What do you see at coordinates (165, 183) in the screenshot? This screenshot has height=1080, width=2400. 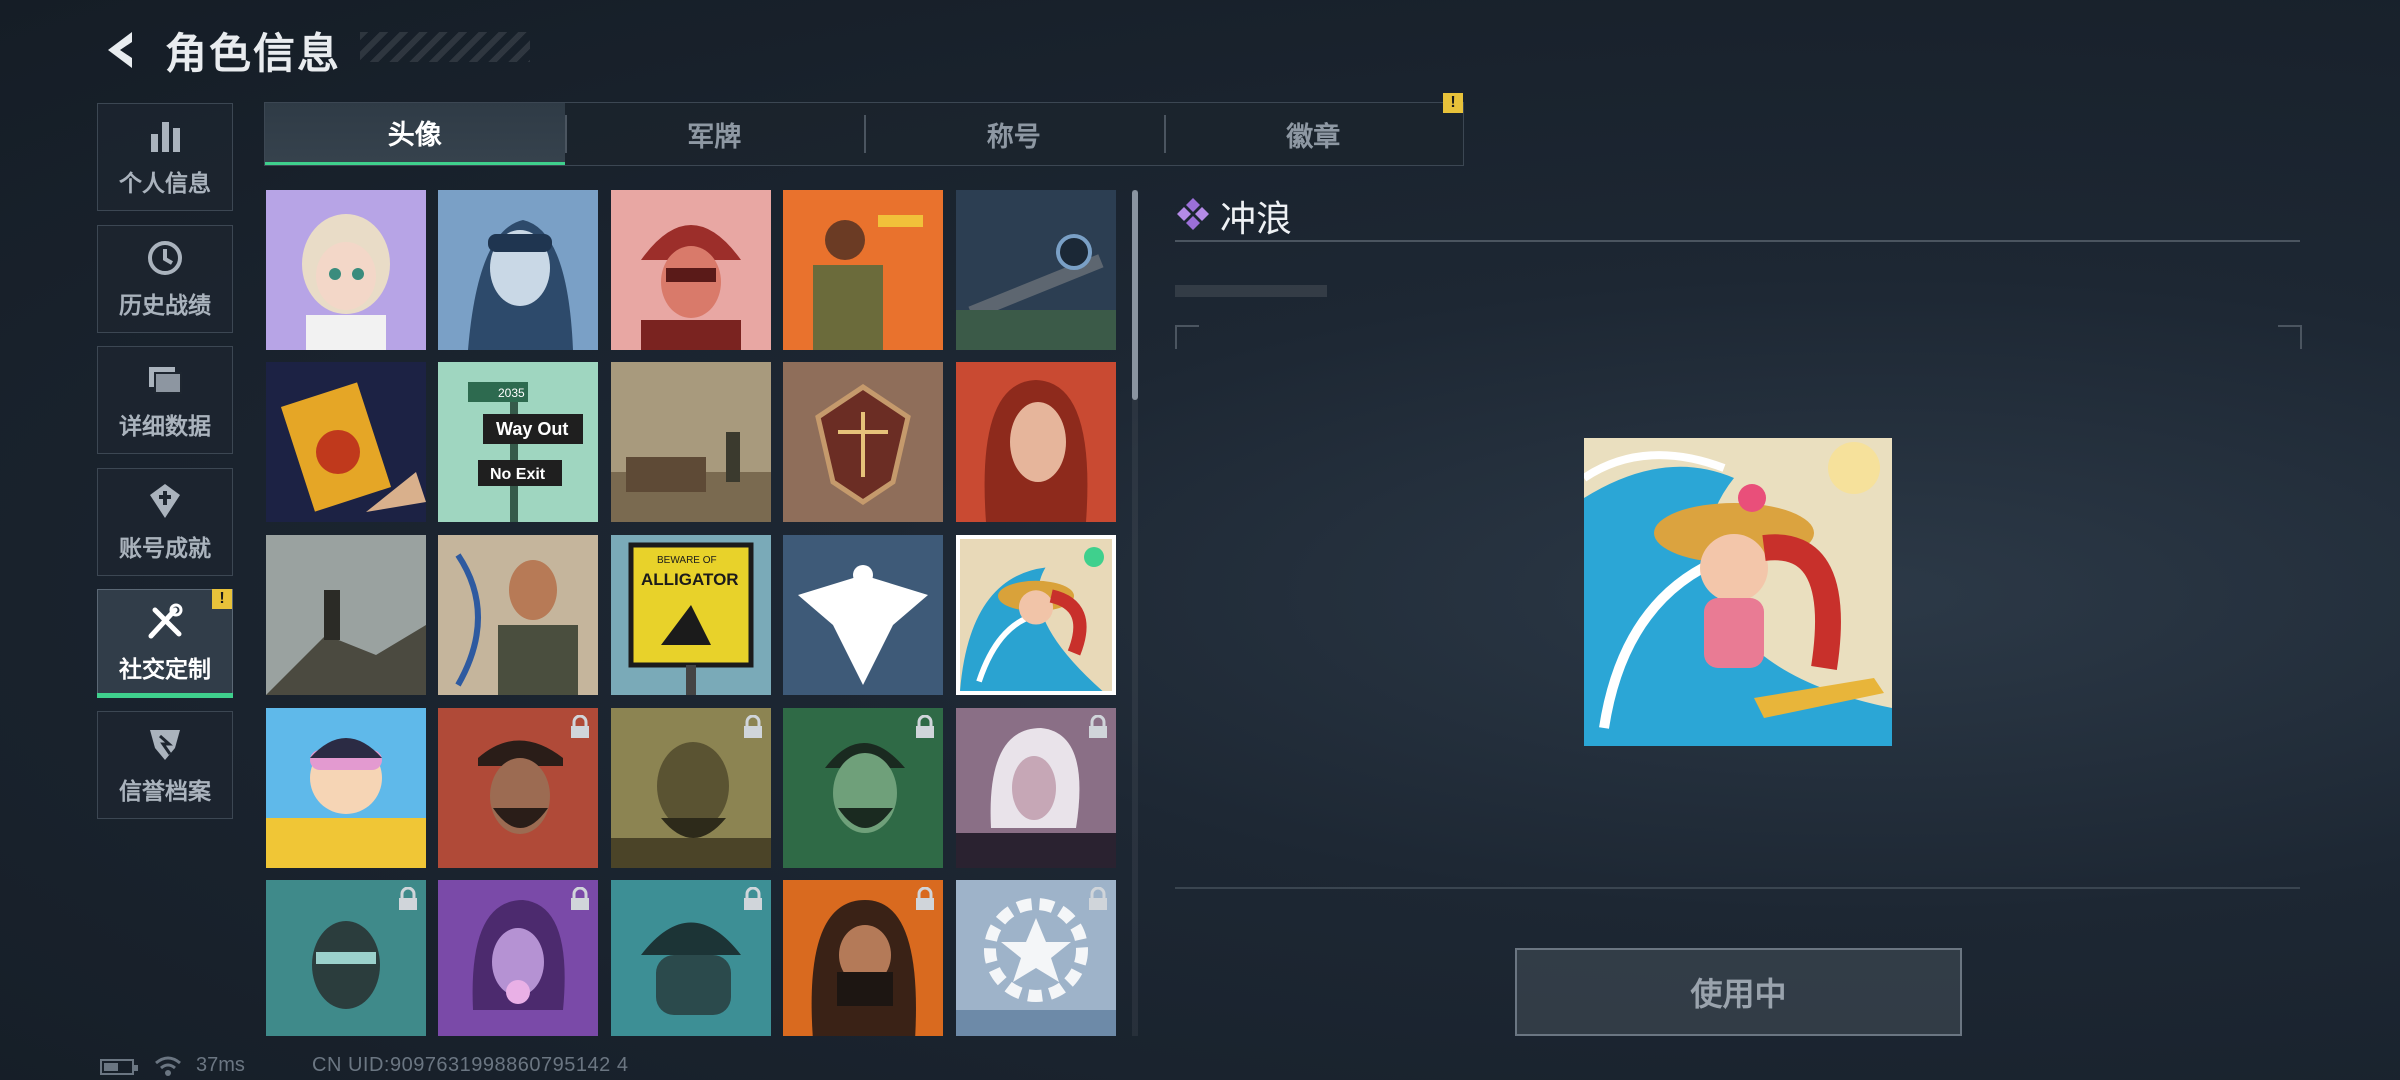 I see `sidebar-item-label: 个人信息` at bounding box center [165, 183].